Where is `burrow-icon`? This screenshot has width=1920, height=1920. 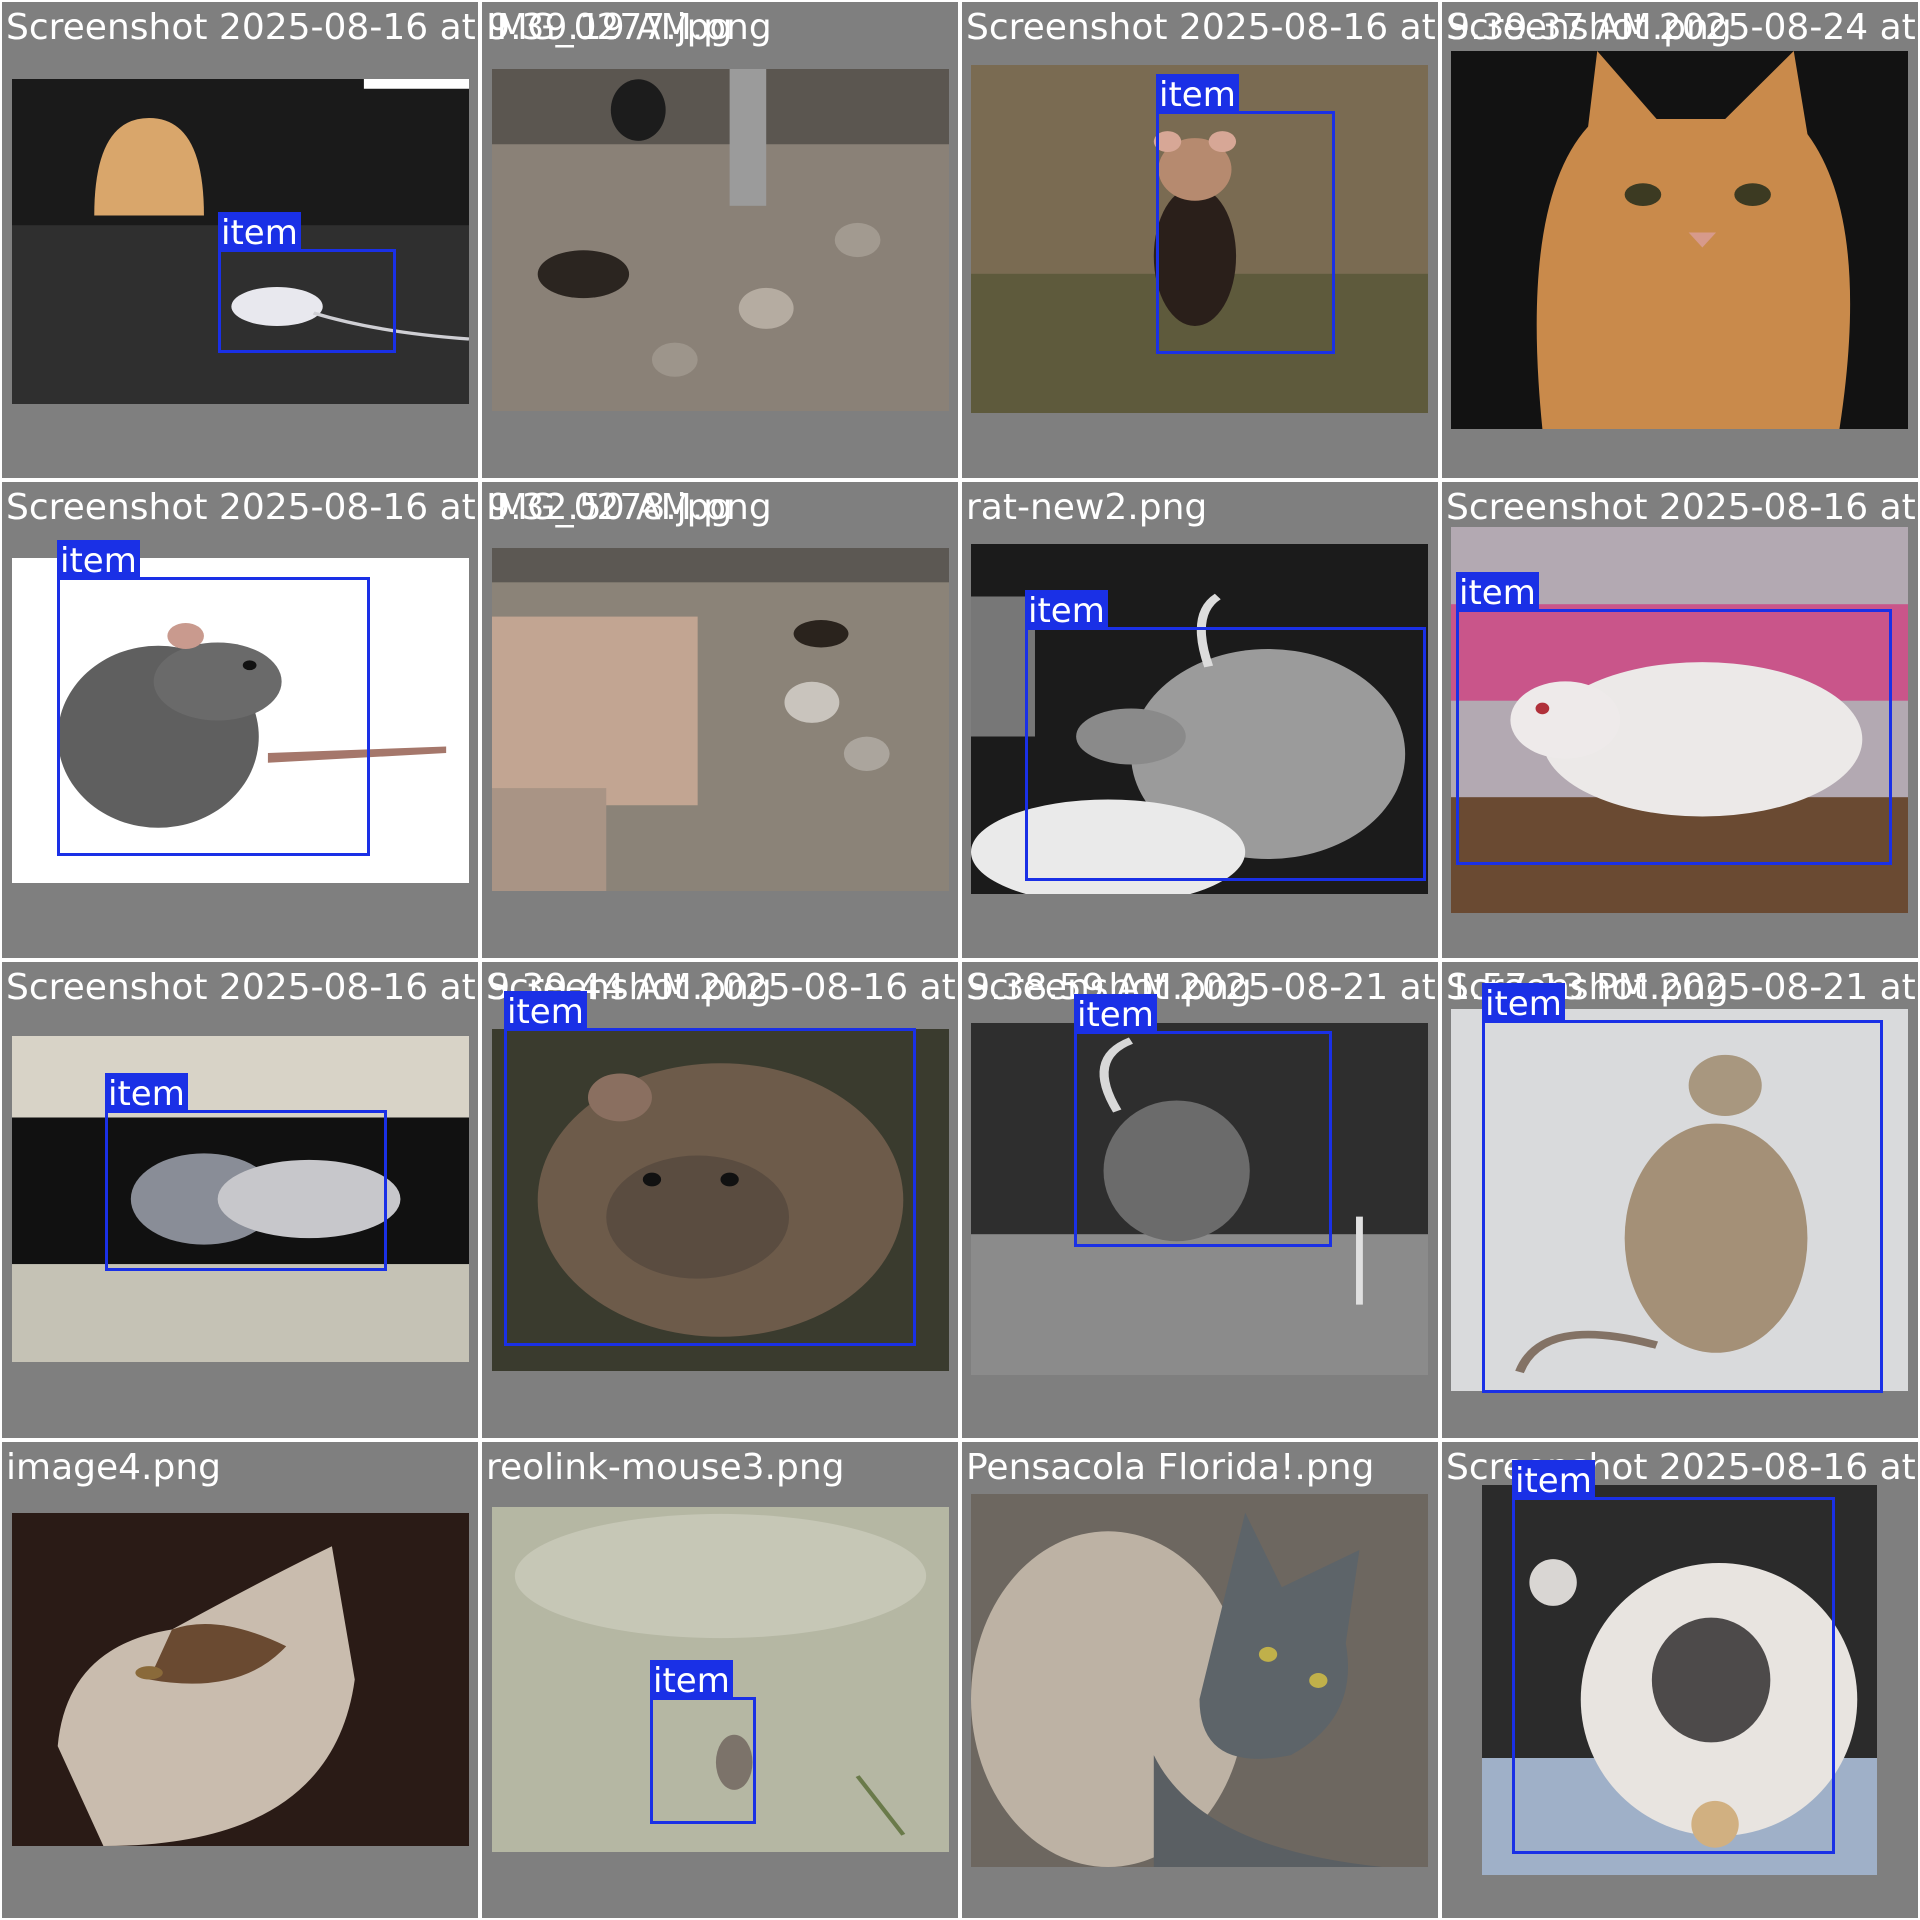 burrow-icon is located at coordinates (720, 240).